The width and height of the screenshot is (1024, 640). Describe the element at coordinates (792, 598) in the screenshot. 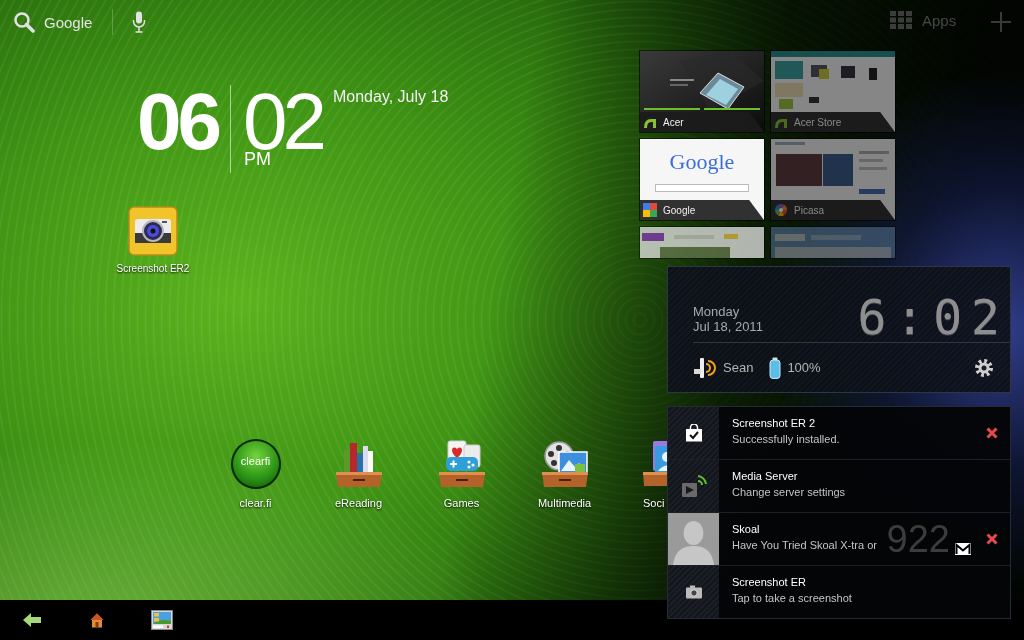

I see `notification-text: Tap to take a screenshot` at that location.